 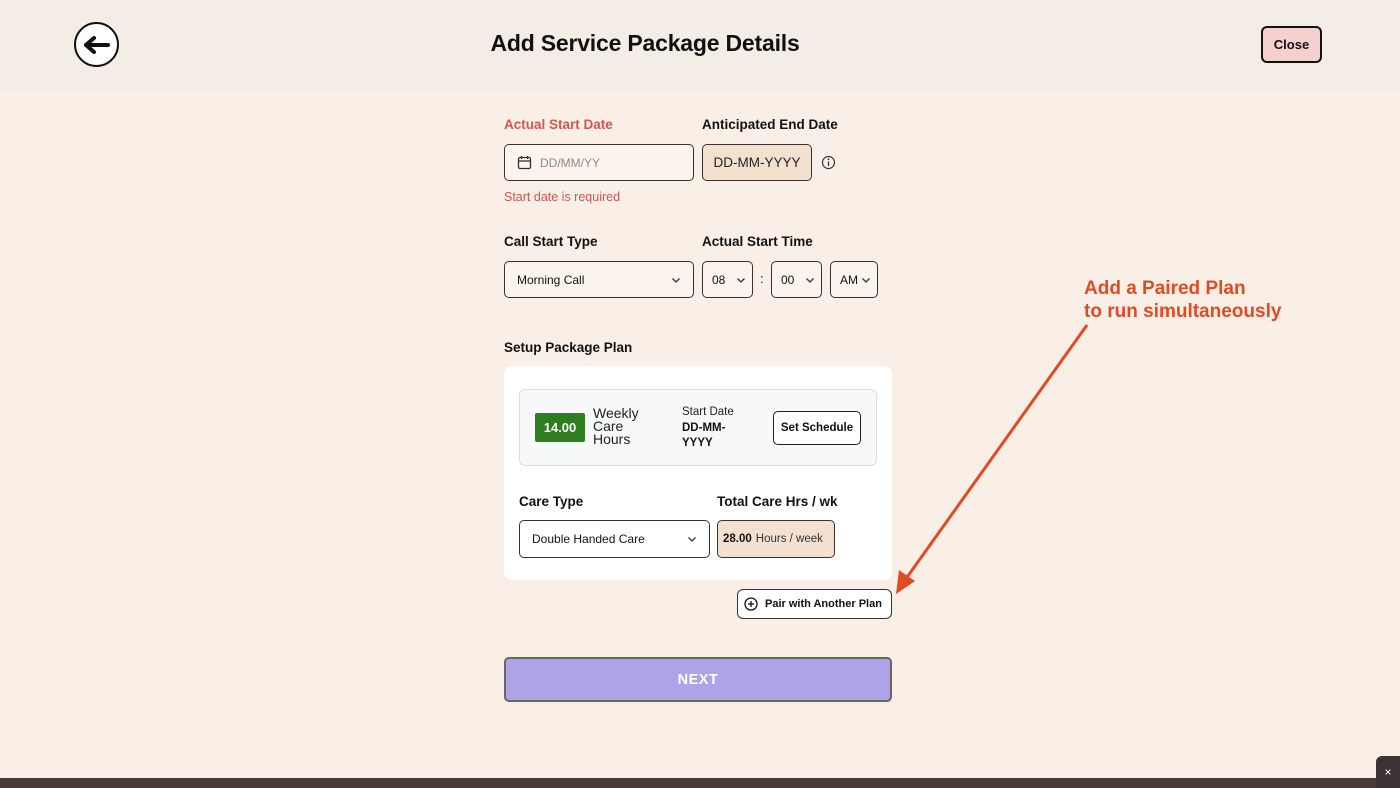 I want to click on plan-start-date-label: Start Date, so click(x=708, y=412).